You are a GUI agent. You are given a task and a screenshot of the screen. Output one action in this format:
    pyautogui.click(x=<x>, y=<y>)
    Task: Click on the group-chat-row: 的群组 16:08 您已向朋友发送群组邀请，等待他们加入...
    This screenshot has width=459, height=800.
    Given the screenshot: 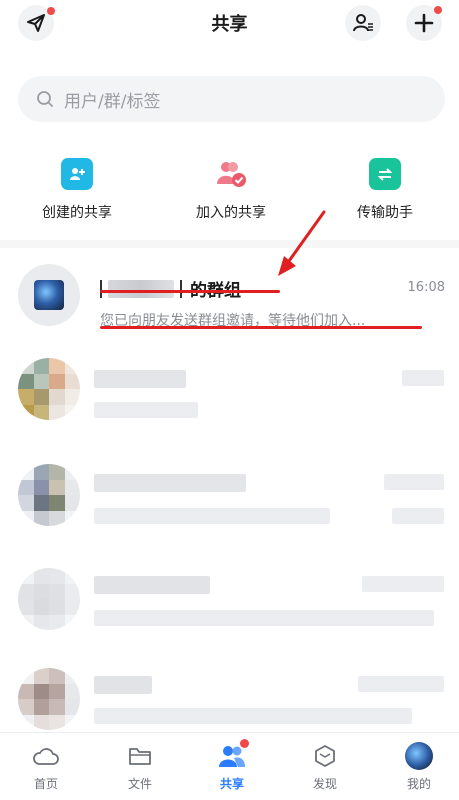 What is the action you would take?
    pyautogui.click(x=229, y=302)
    